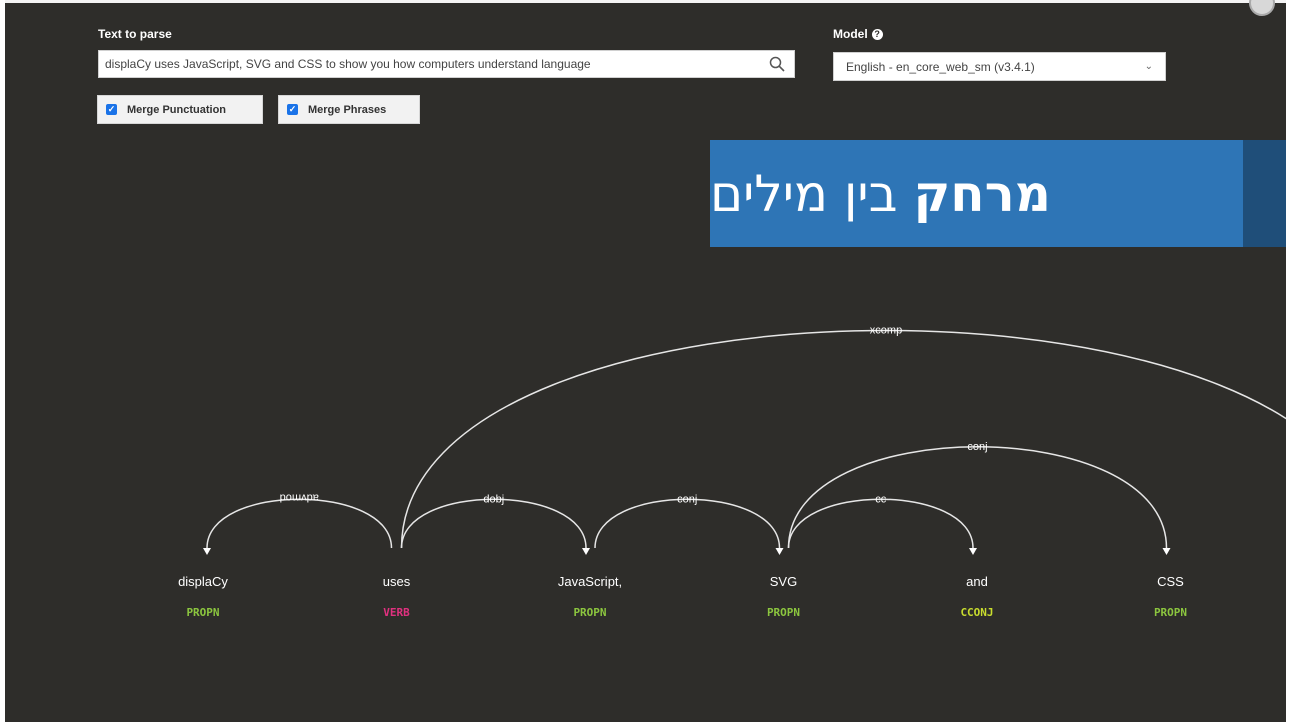  I want to click on token-tag: VERB, so click(396, 612).